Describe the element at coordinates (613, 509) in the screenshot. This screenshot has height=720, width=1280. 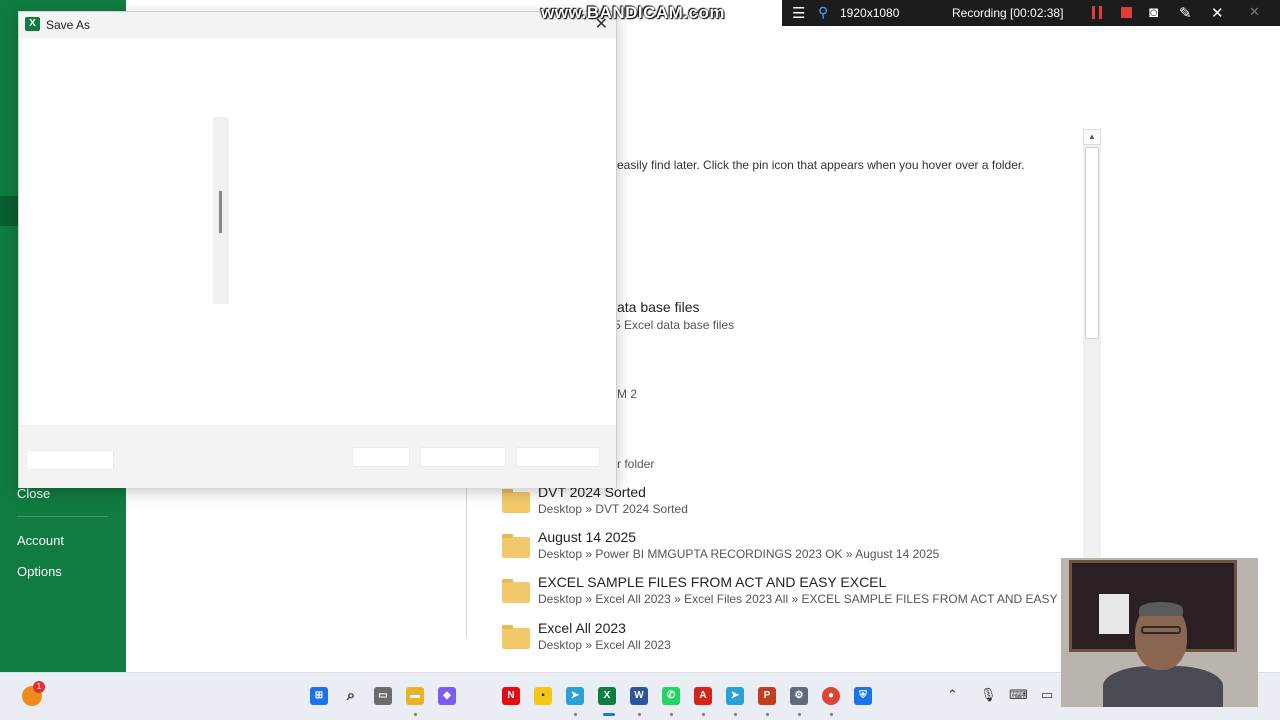
I see `folder-path: Desktop » DVT 2024 Sorted` at that location.